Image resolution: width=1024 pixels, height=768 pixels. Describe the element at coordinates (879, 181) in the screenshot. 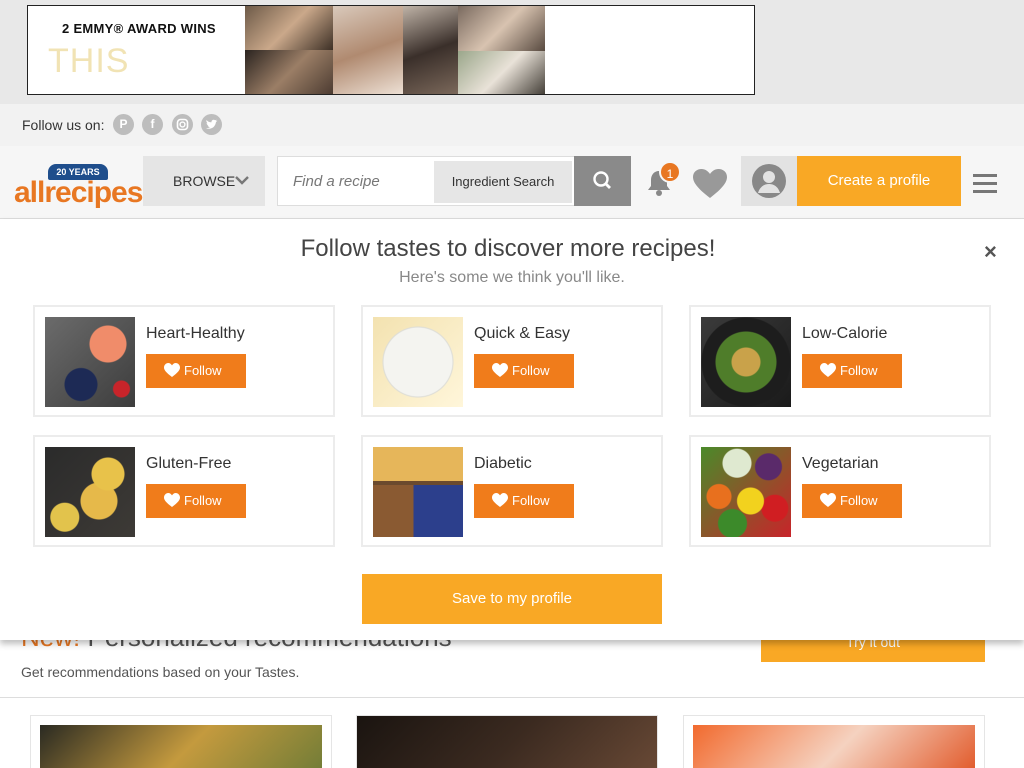

I see `create-profile-button: Create a profile` at that location.